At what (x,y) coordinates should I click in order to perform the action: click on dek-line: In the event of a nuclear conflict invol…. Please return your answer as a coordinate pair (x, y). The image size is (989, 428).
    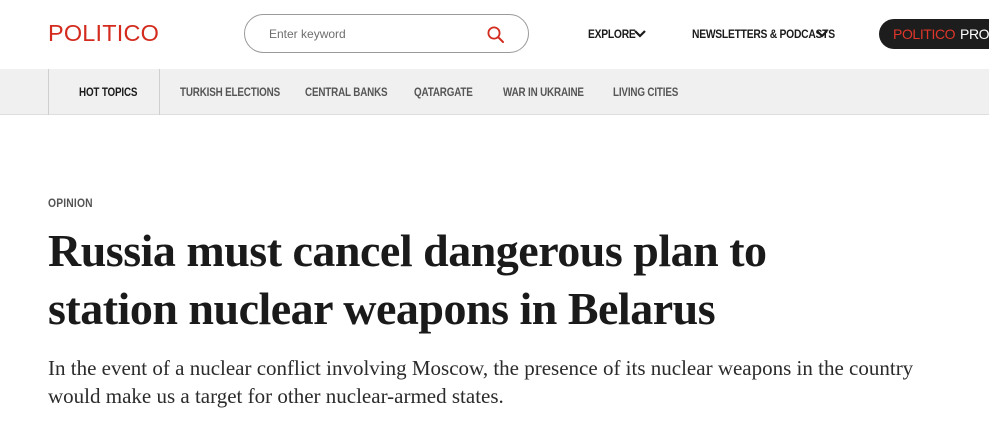
    Looking at the image, I should click on (481, 368).